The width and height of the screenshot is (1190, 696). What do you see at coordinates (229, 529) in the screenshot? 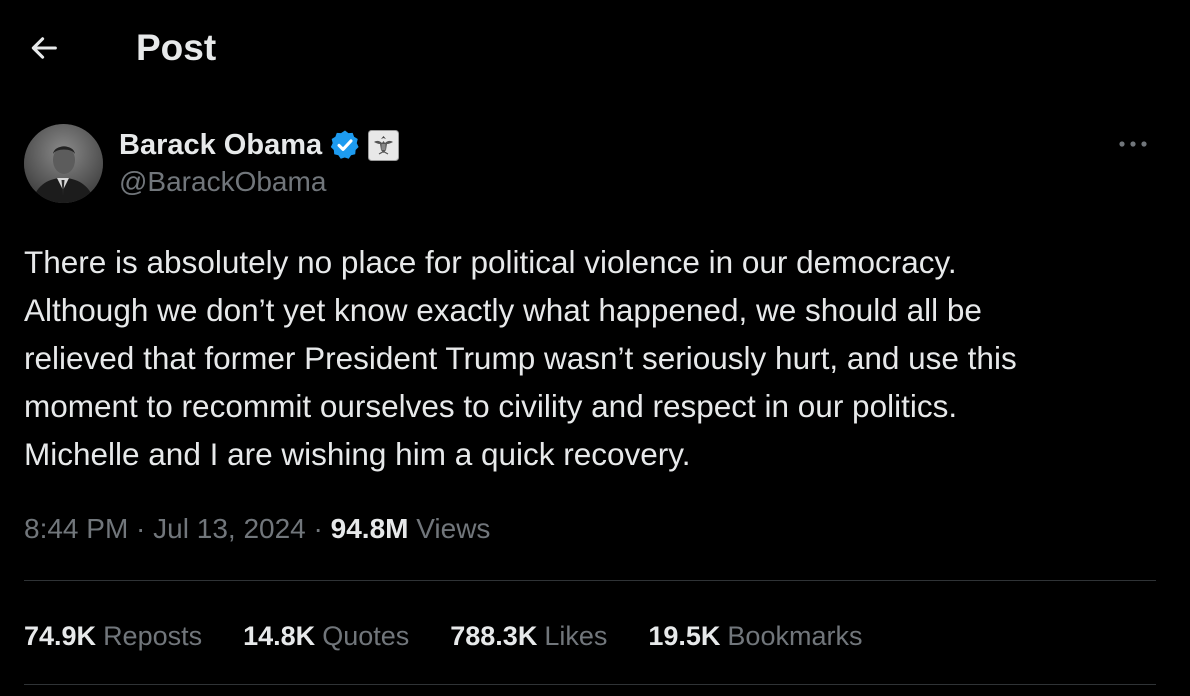
I see `post-date: Jul 13, 2024` at bounding box center [229, 529].